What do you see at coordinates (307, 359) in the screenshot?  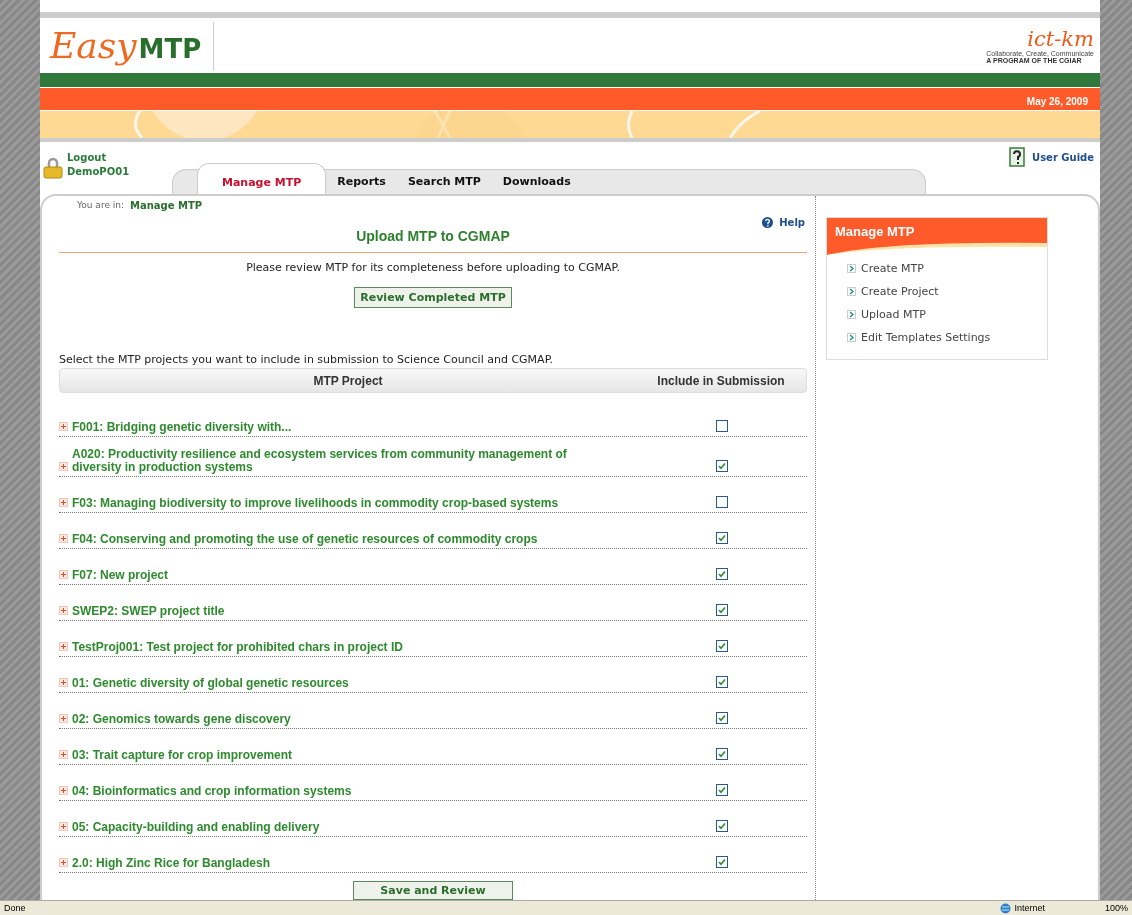 I see `instruction-text: Select the MTP projects you want to include in submission to Science Council and CGMAP.` at bounding box center [307, 359].